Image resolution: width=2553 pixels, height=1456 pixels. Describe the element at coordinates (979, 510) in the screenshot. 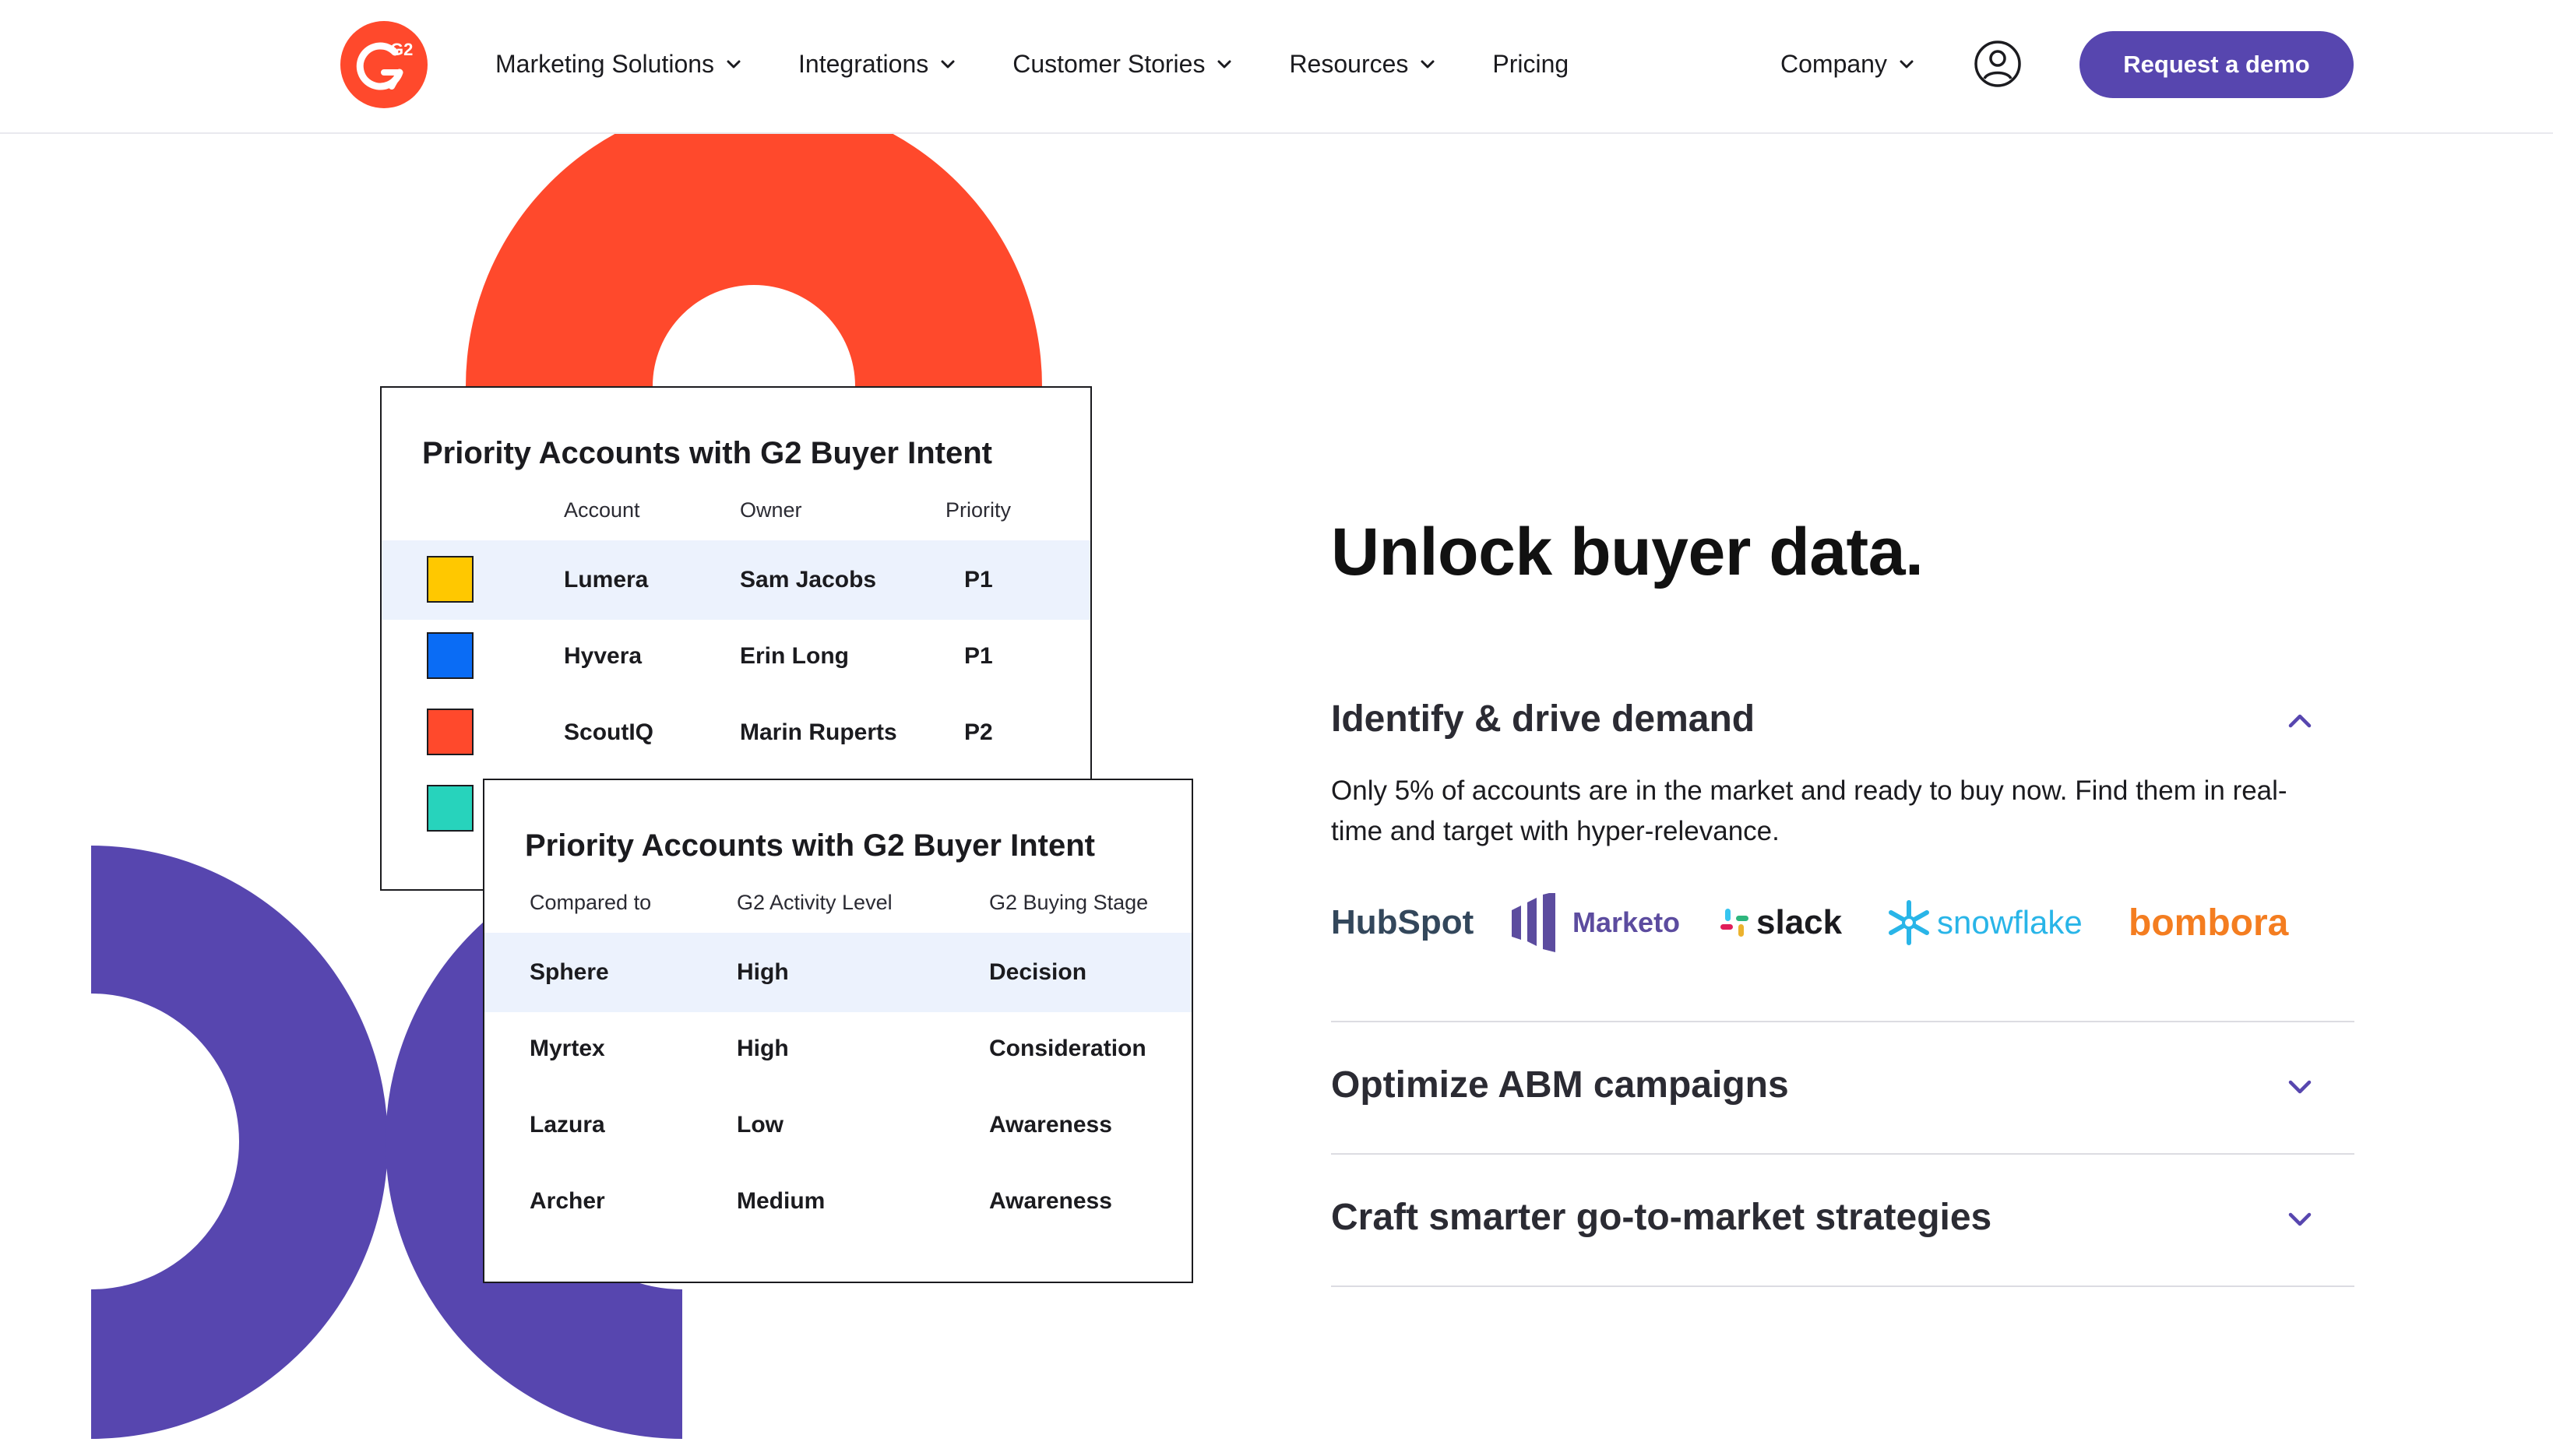

I see `column-header-priority: Priority` at that location.